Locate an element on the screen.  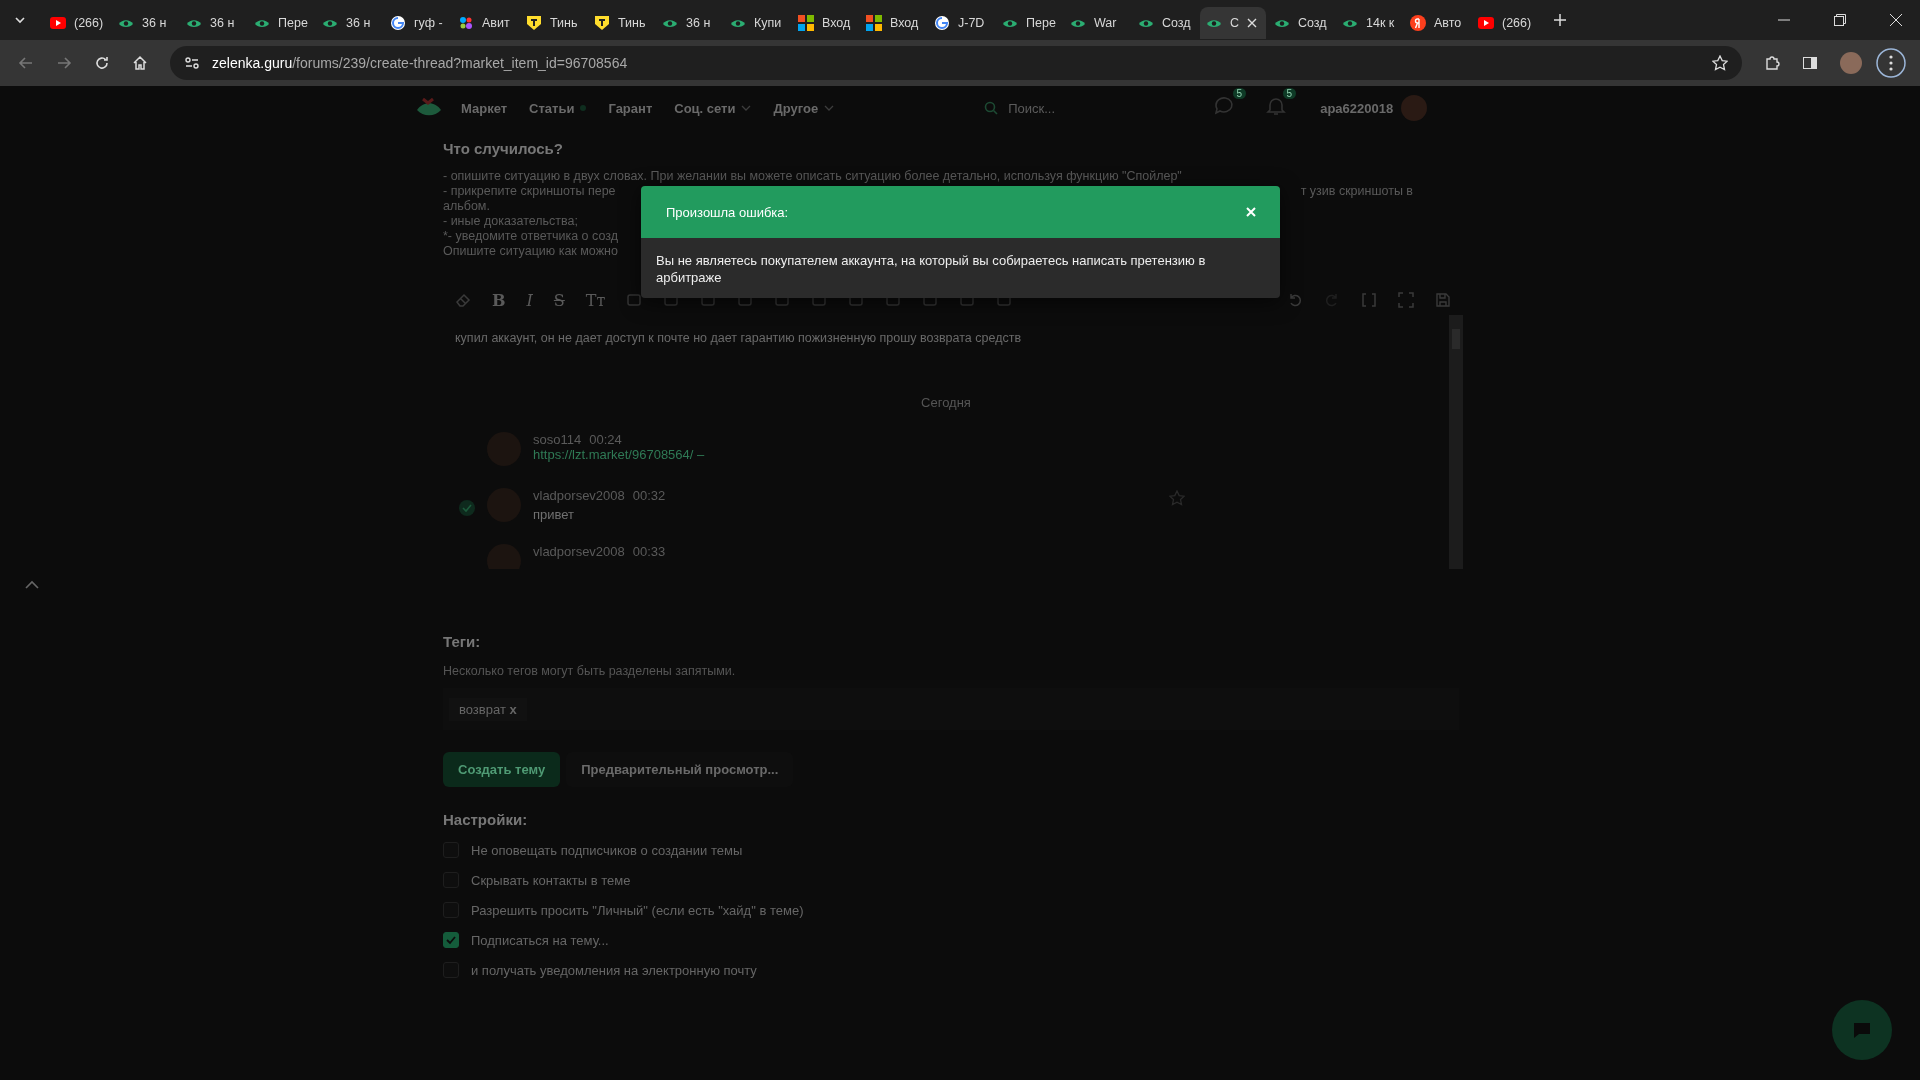
instruction-text: Опишите ситуацию как можно is located at coordinates (530, 251).